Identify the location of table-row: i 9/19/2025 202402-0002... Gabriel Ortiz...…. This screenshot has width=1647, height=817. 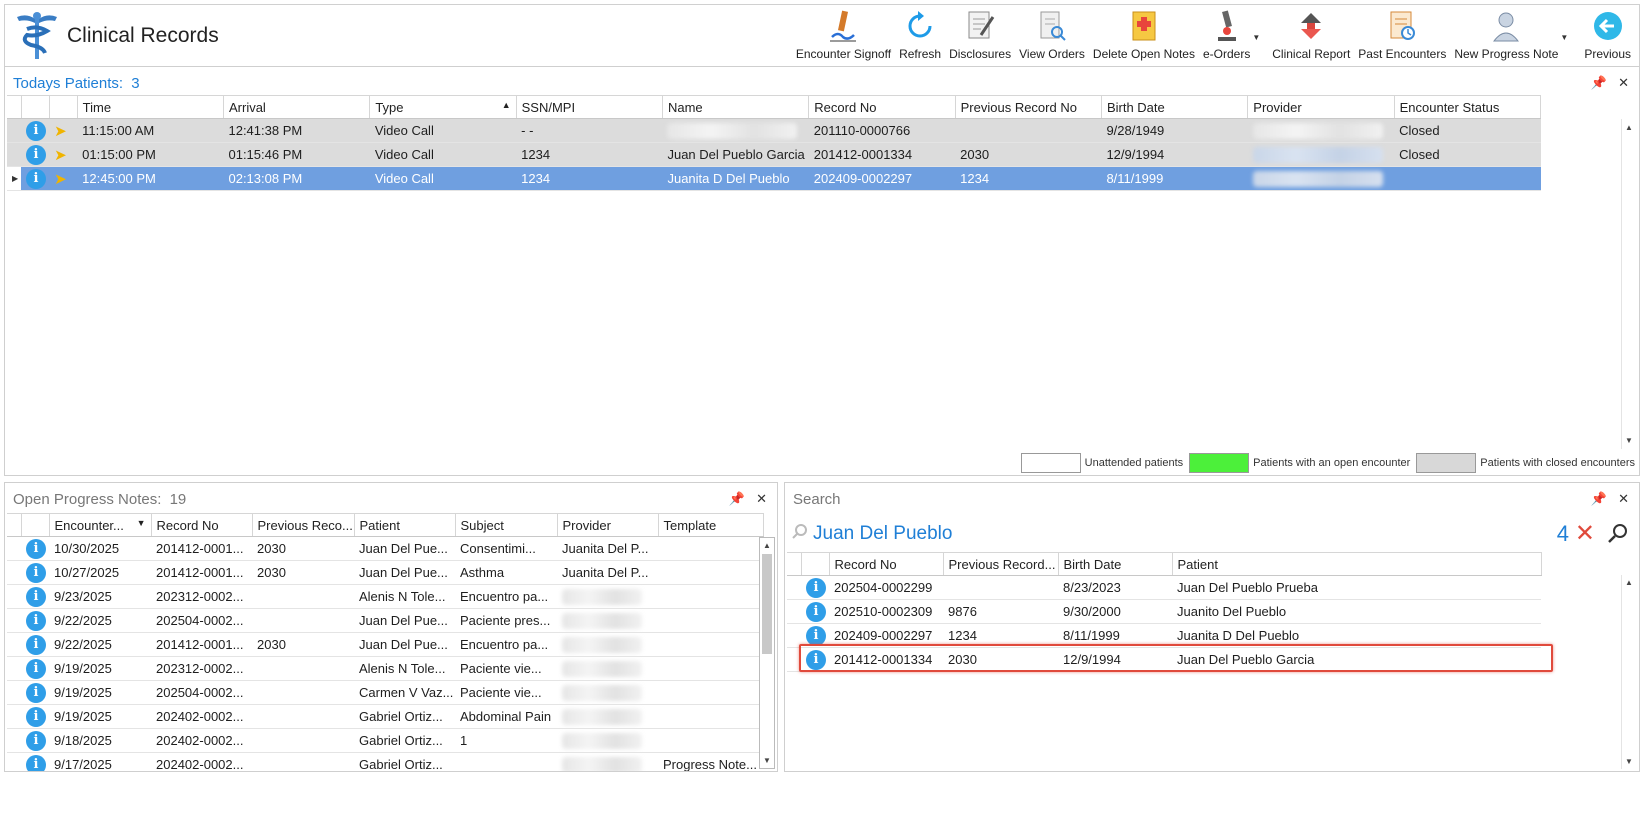
(385, 716).